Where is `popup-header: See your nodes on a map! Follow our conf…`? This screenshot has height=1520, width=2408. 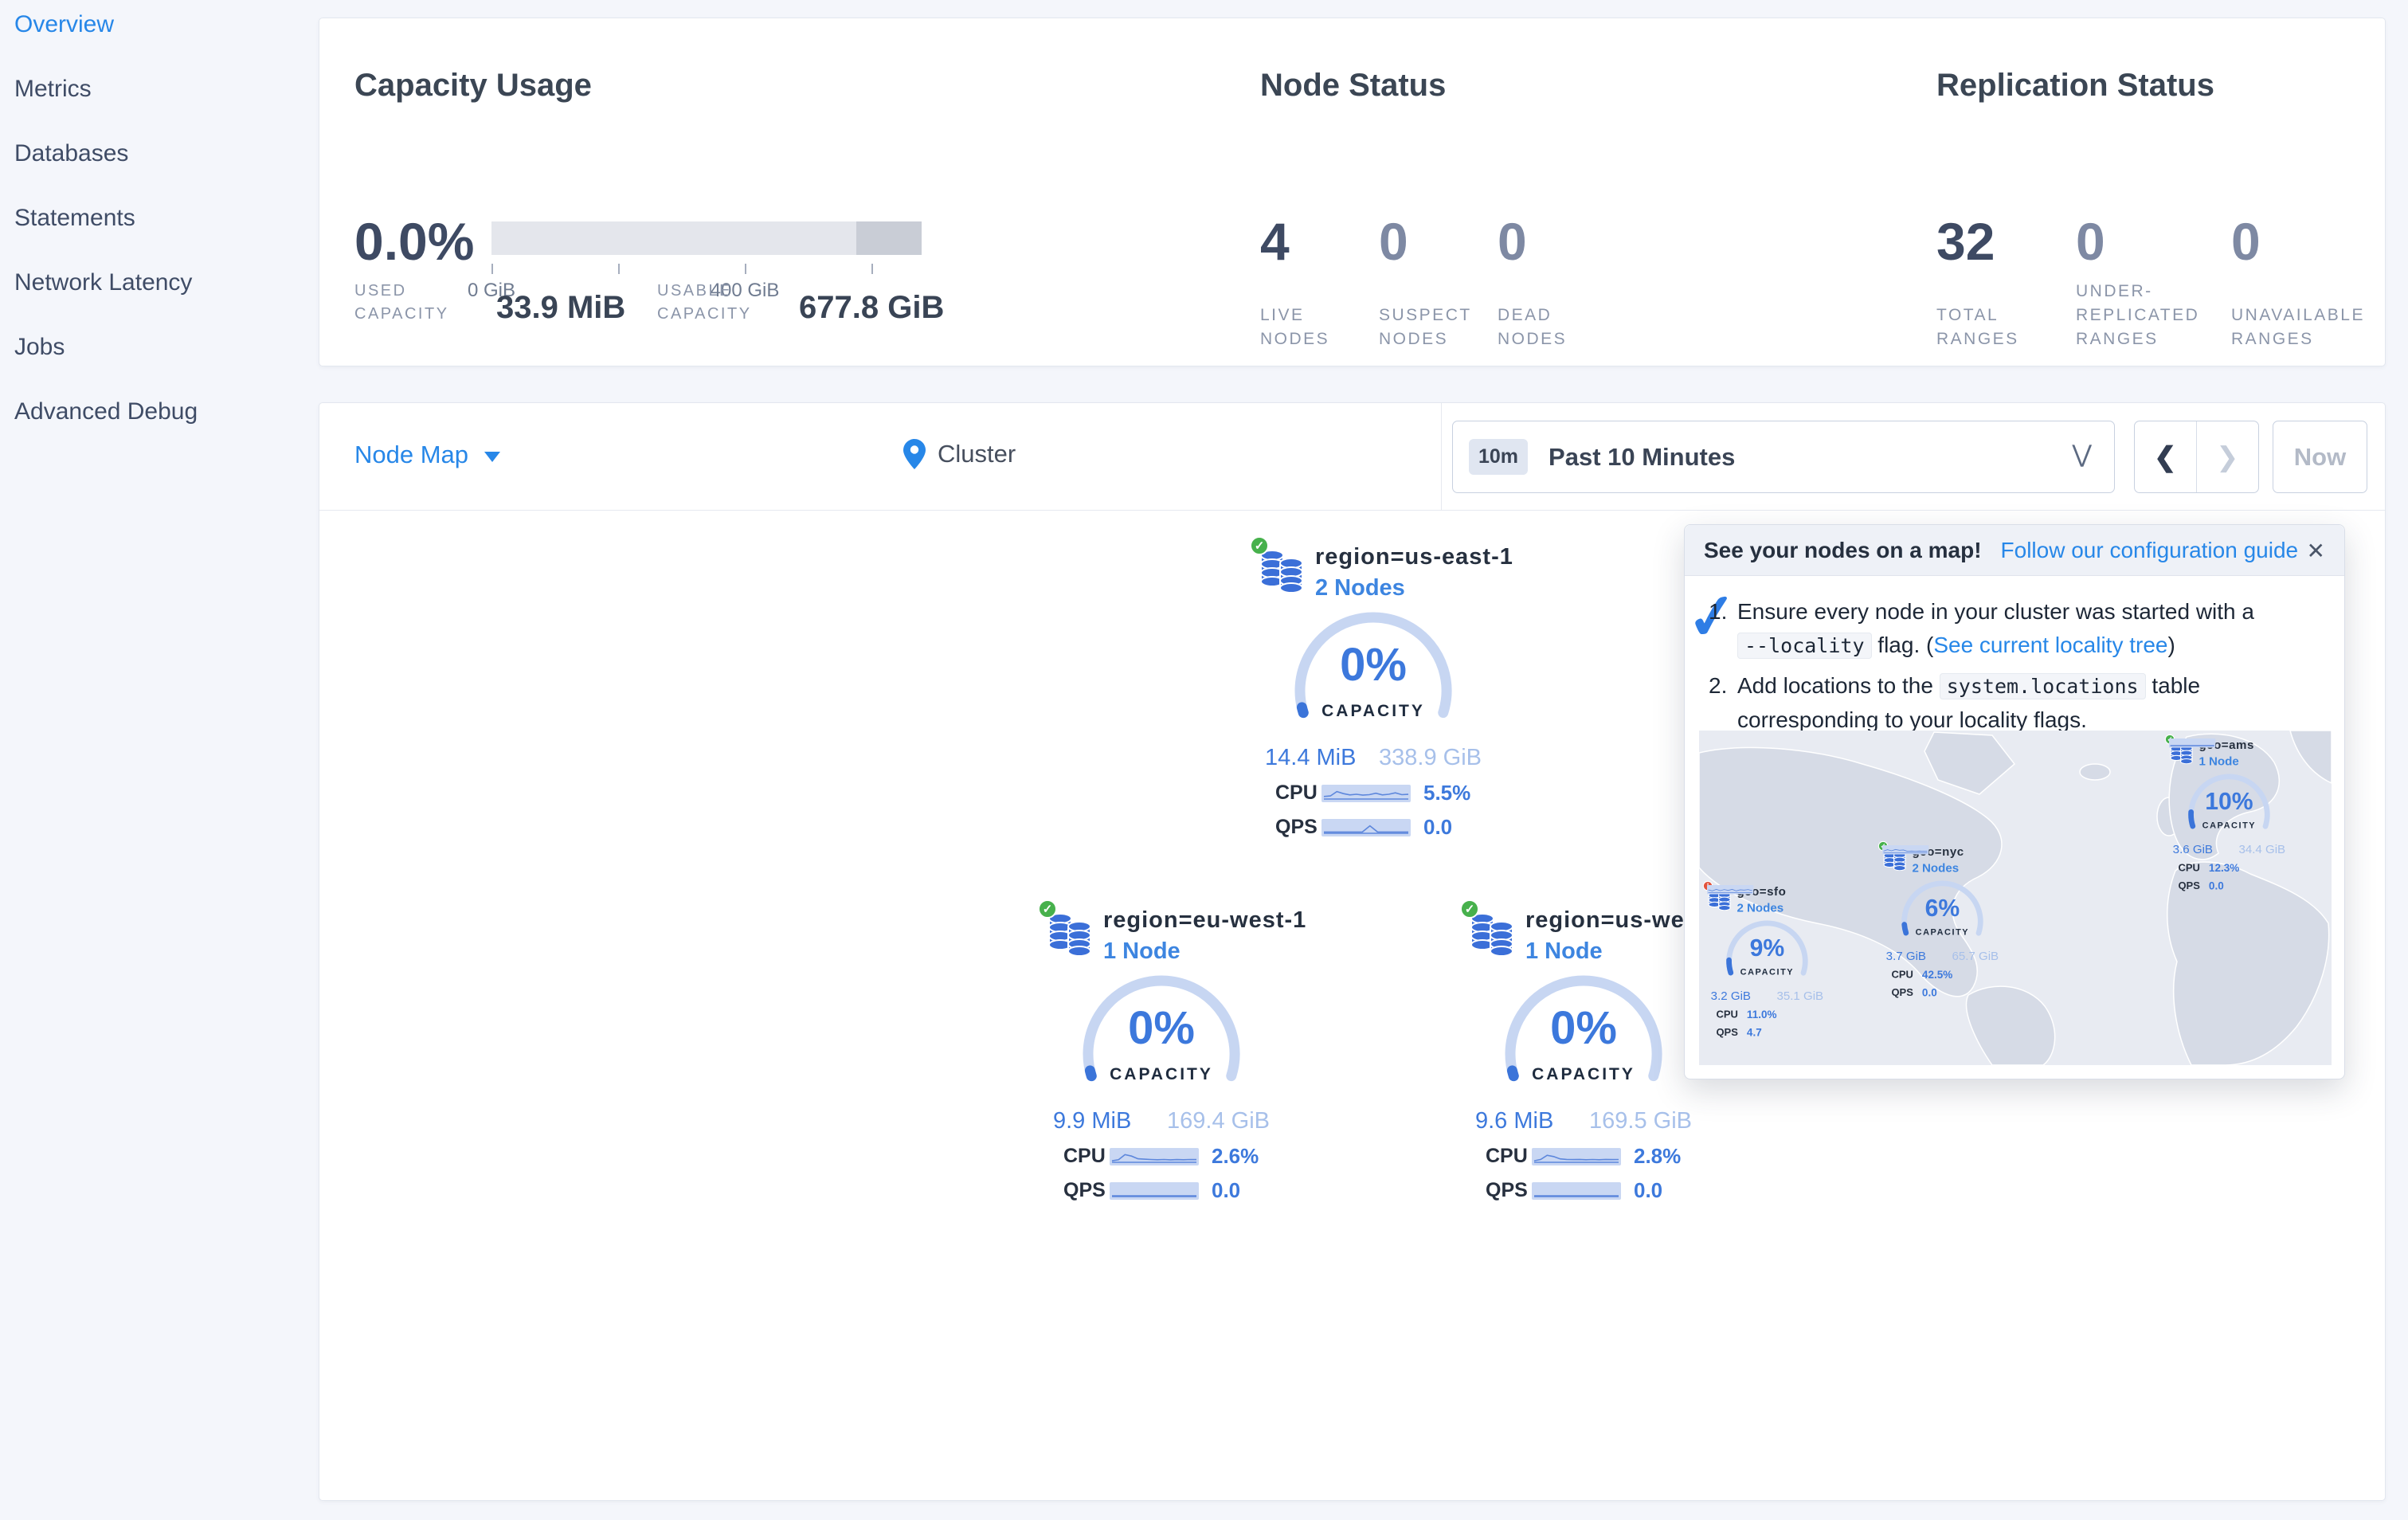 popup-header: See your nodes on a map! Follow our conf… is located at coordinates (2015, 550).